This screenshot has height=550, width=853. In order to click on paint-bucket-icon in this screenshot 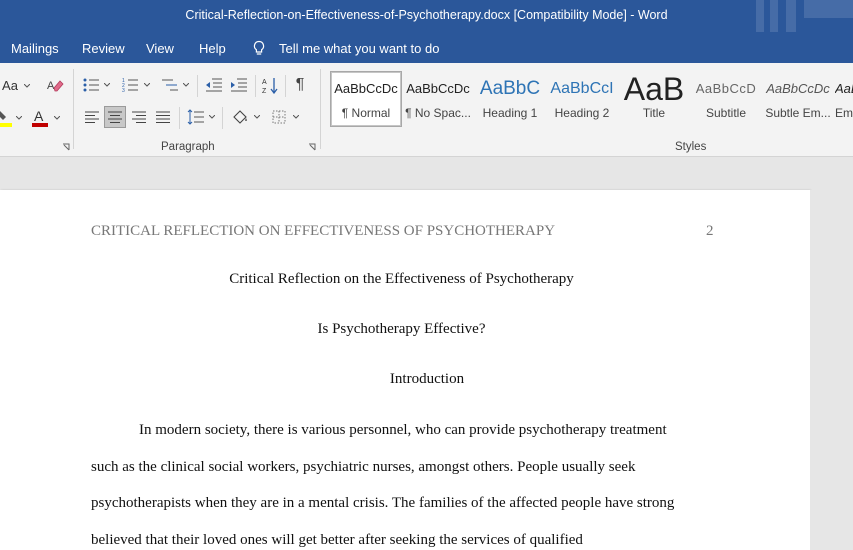, I will do `click(240, 117)`.